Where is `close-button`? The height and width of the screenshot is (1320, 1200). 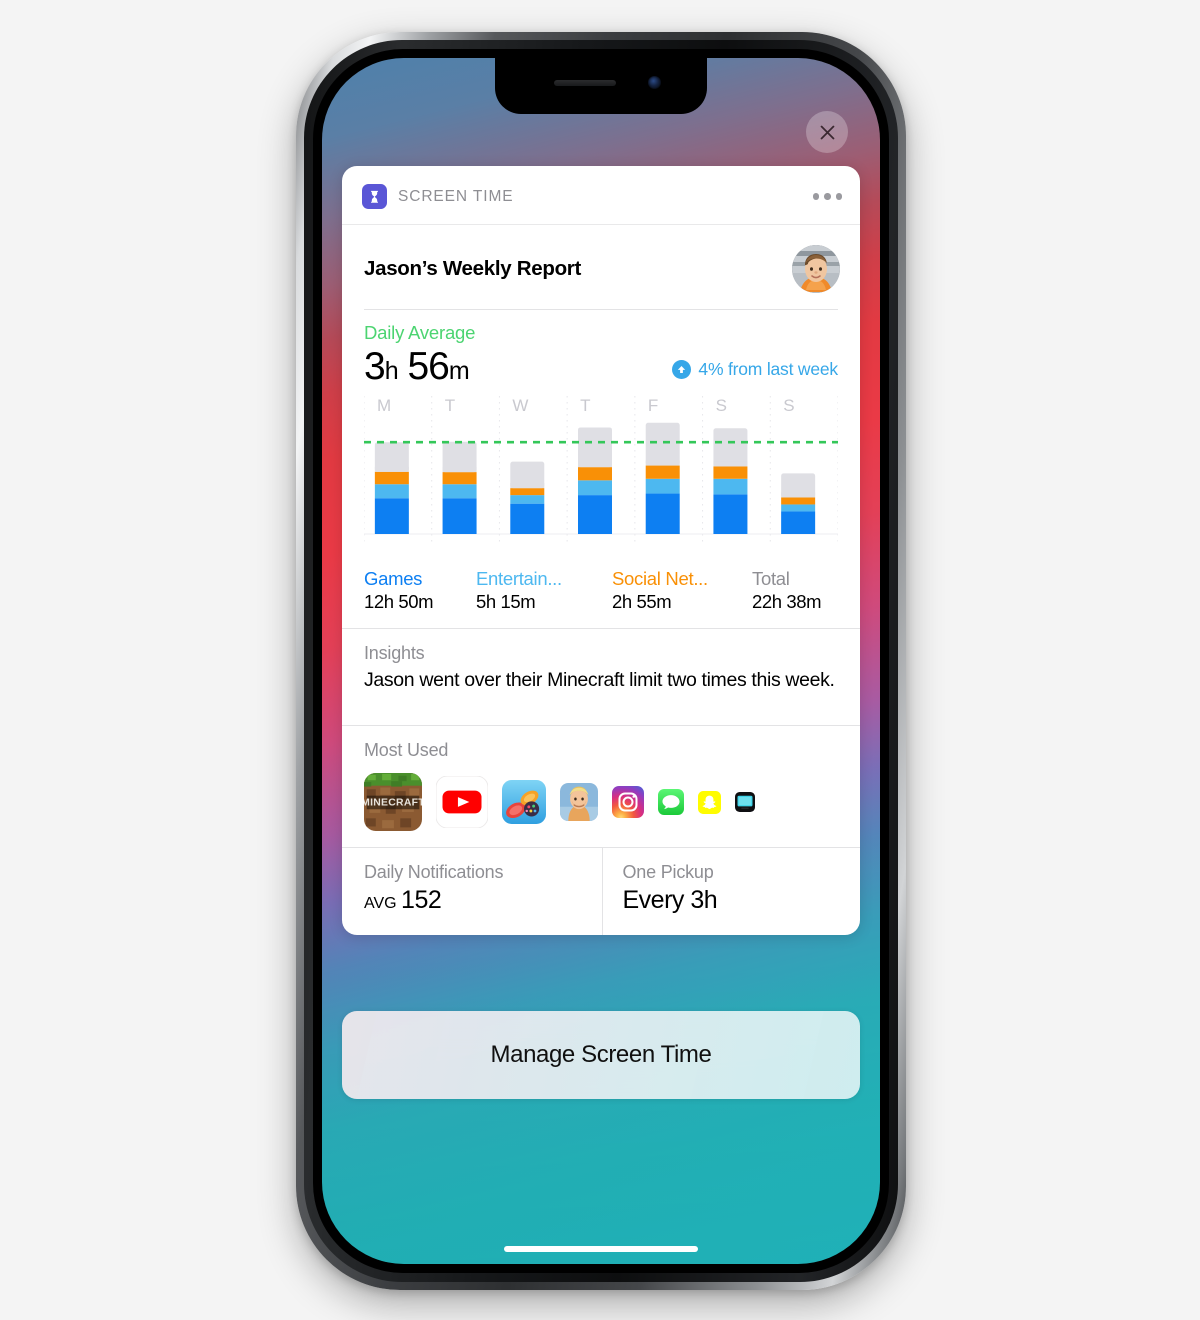 close-button is located at coordinates (827, 132).